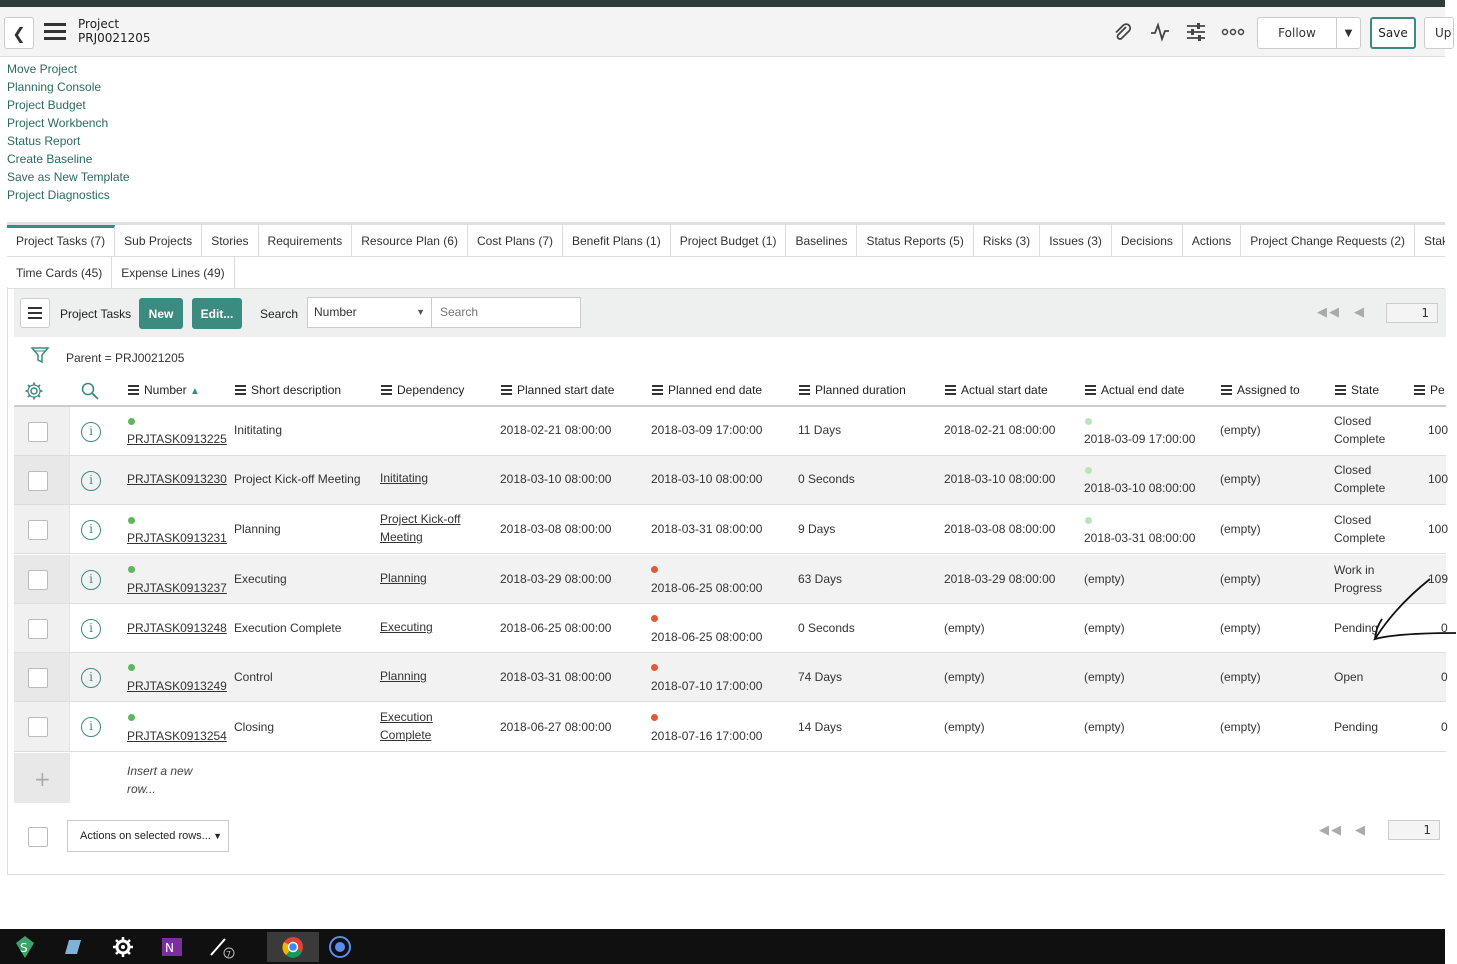  What do you see at coordinates (177, 538) in the screenshot?
I see `task-number-link: PRJTASK0913231` at bounding box center [177, 538].